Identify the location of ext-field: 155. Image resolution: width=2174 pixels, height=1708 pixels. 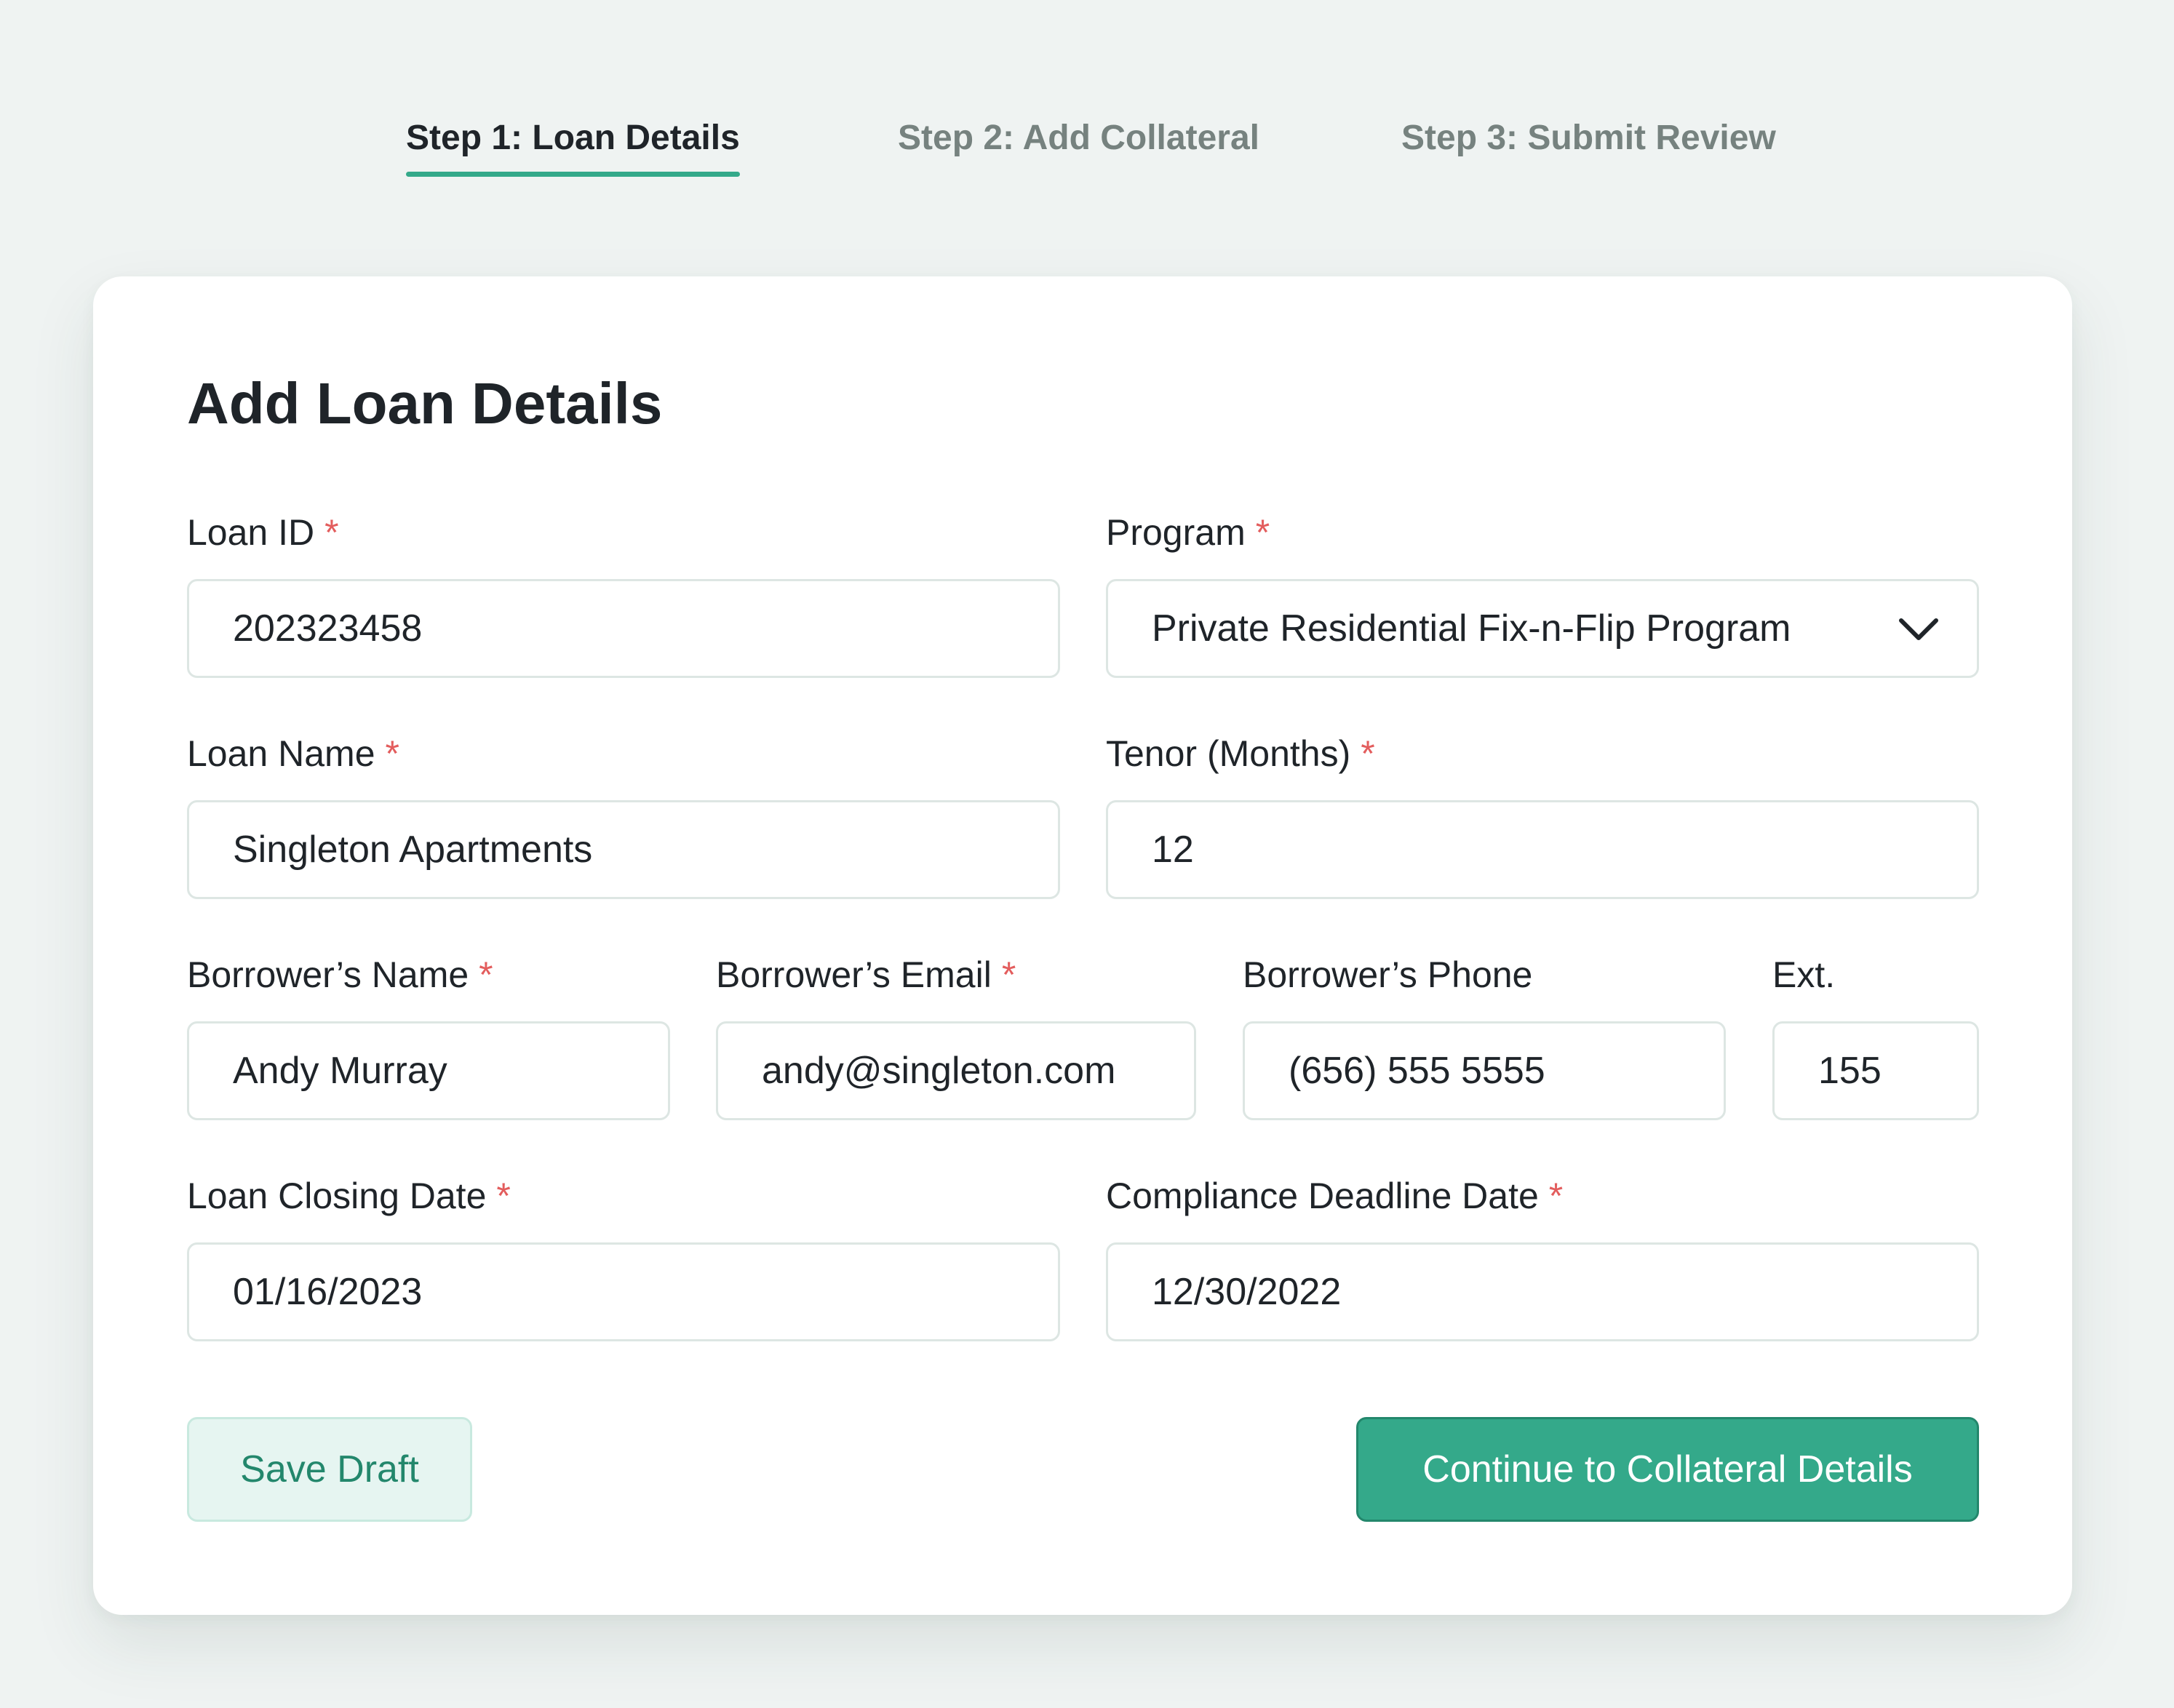
(1875, 1070).